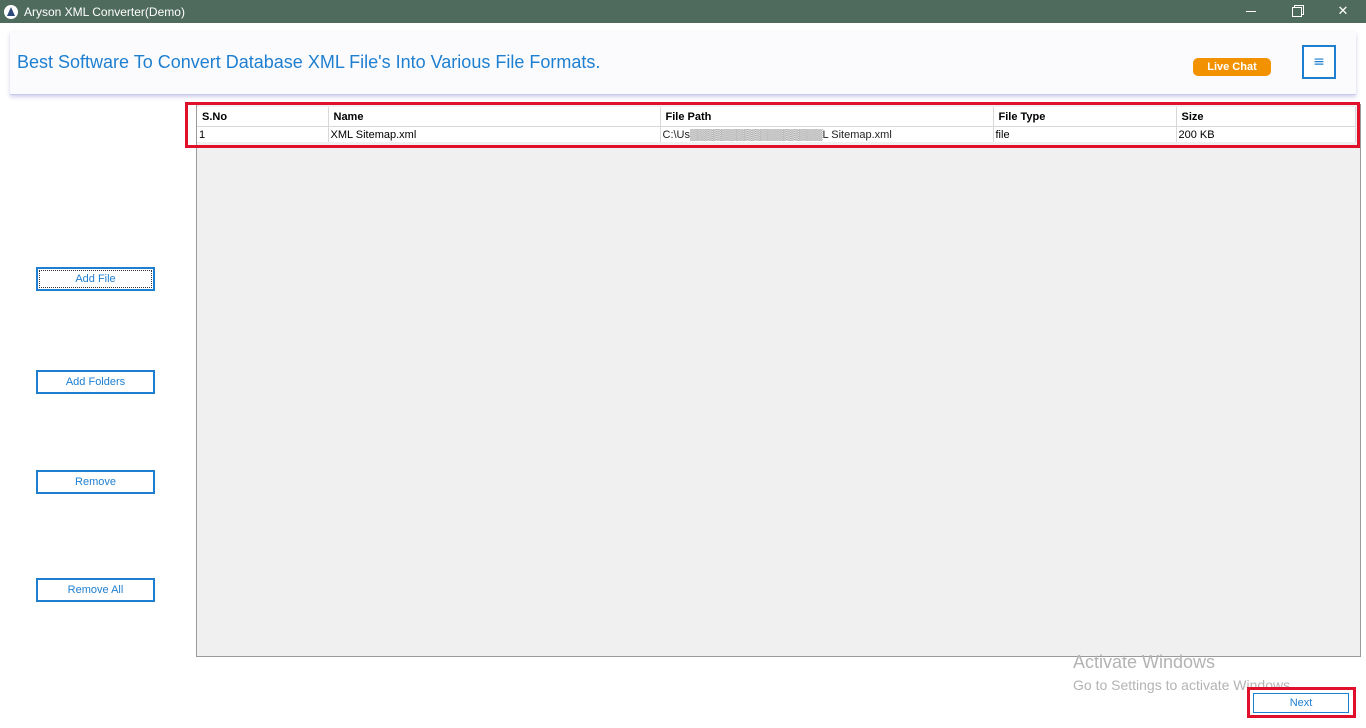 The width and height of the screenshot is (1366, 728). I want to click on cell-size: 200 KB, so click(1266, 134).